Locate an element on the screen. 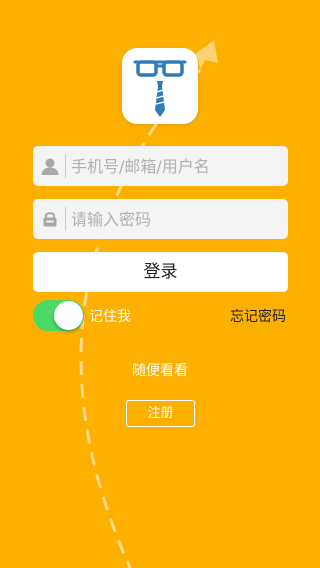 The height and width of the screenshot is (568, 320). remember-me-toggle is located at coordinates (58, 315).